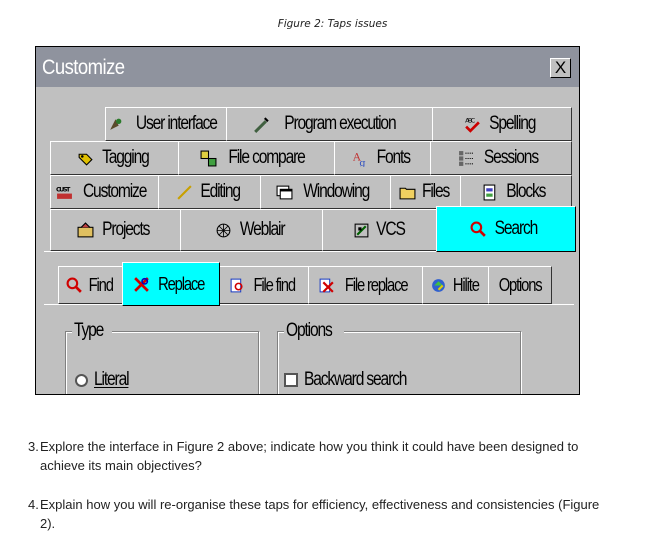  Describe the element at coordinates (85, 229) in the screenshot. I see `projects-icon` at that location.